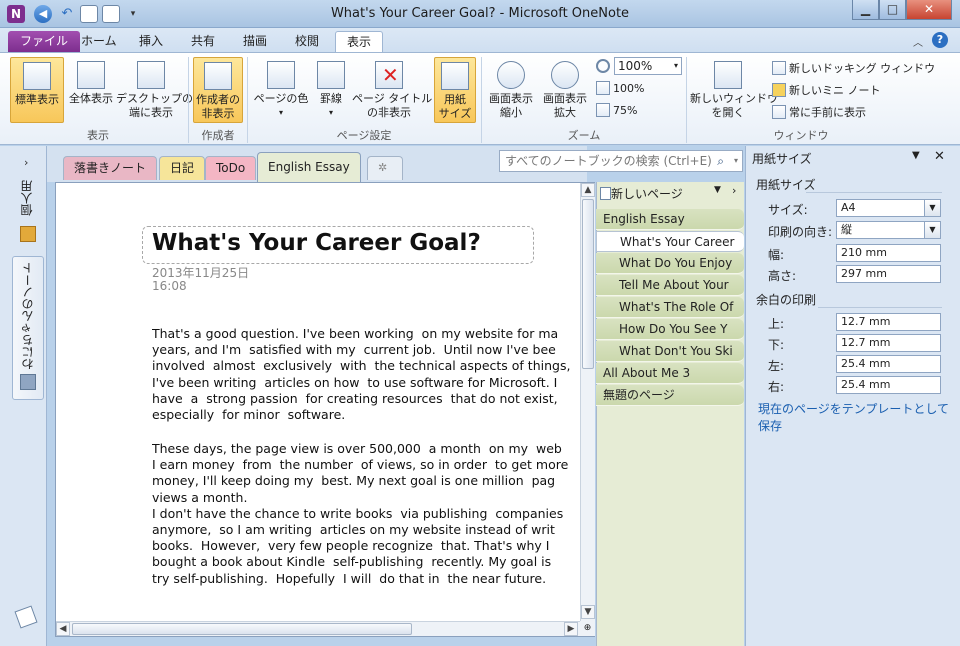 Image resolution: width=960 pixels, height=646 pixels. Describe the element at coordinates (603, 66) in the screenshot. I see `zoom-magnifier-icon` at that location.